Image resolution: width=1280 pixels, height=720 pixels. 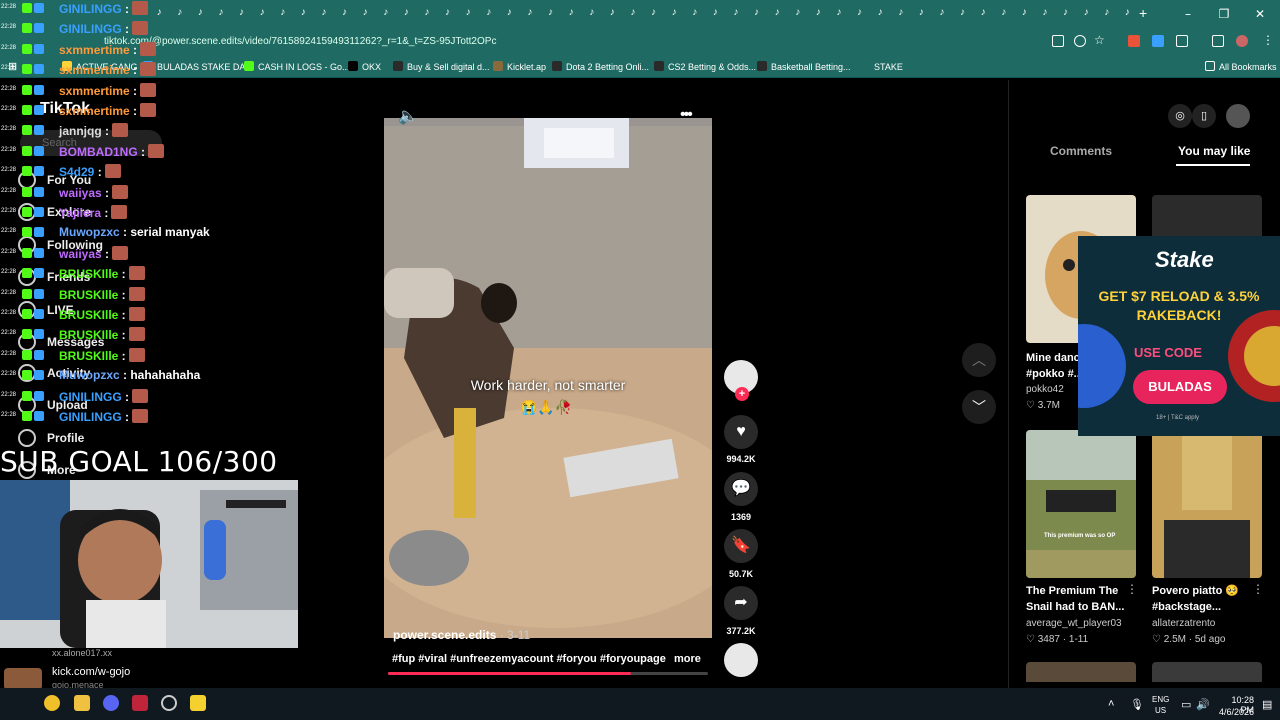 I want to click on bookmark-item: Kicklet.ap, so click(x=519, y=66).